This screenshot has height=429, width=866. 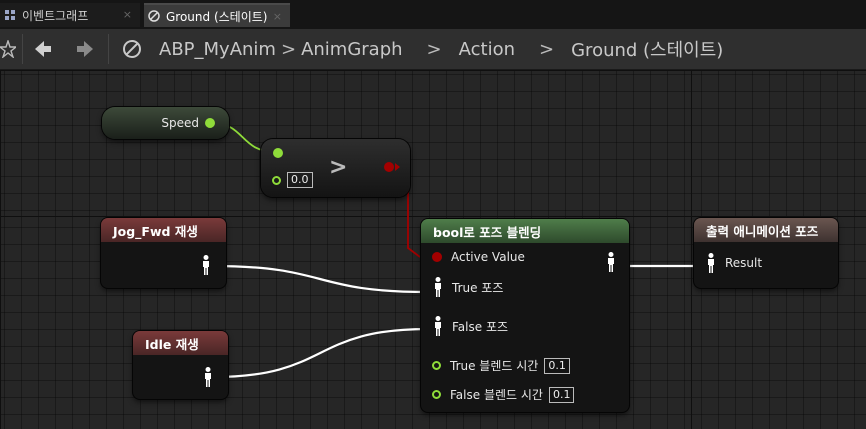 What do you see at coordinates (180, 123) in the screenshot?
I see `speed-label: Speed` at bounding box center [180, 123].